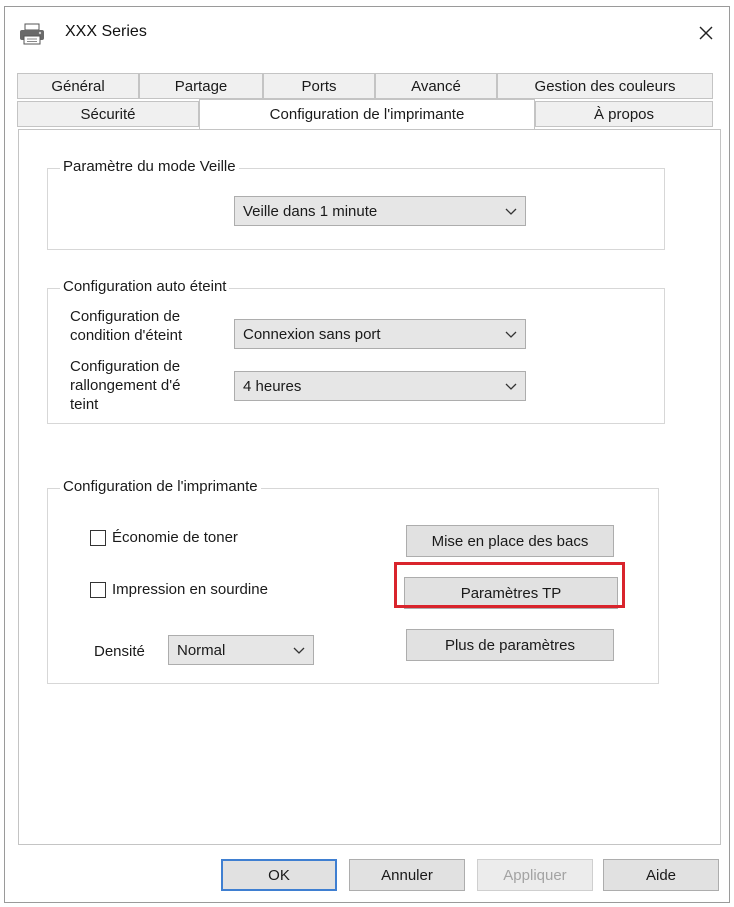  I want to click on toner-saving-label: Économie de toner, so click(175, 537).